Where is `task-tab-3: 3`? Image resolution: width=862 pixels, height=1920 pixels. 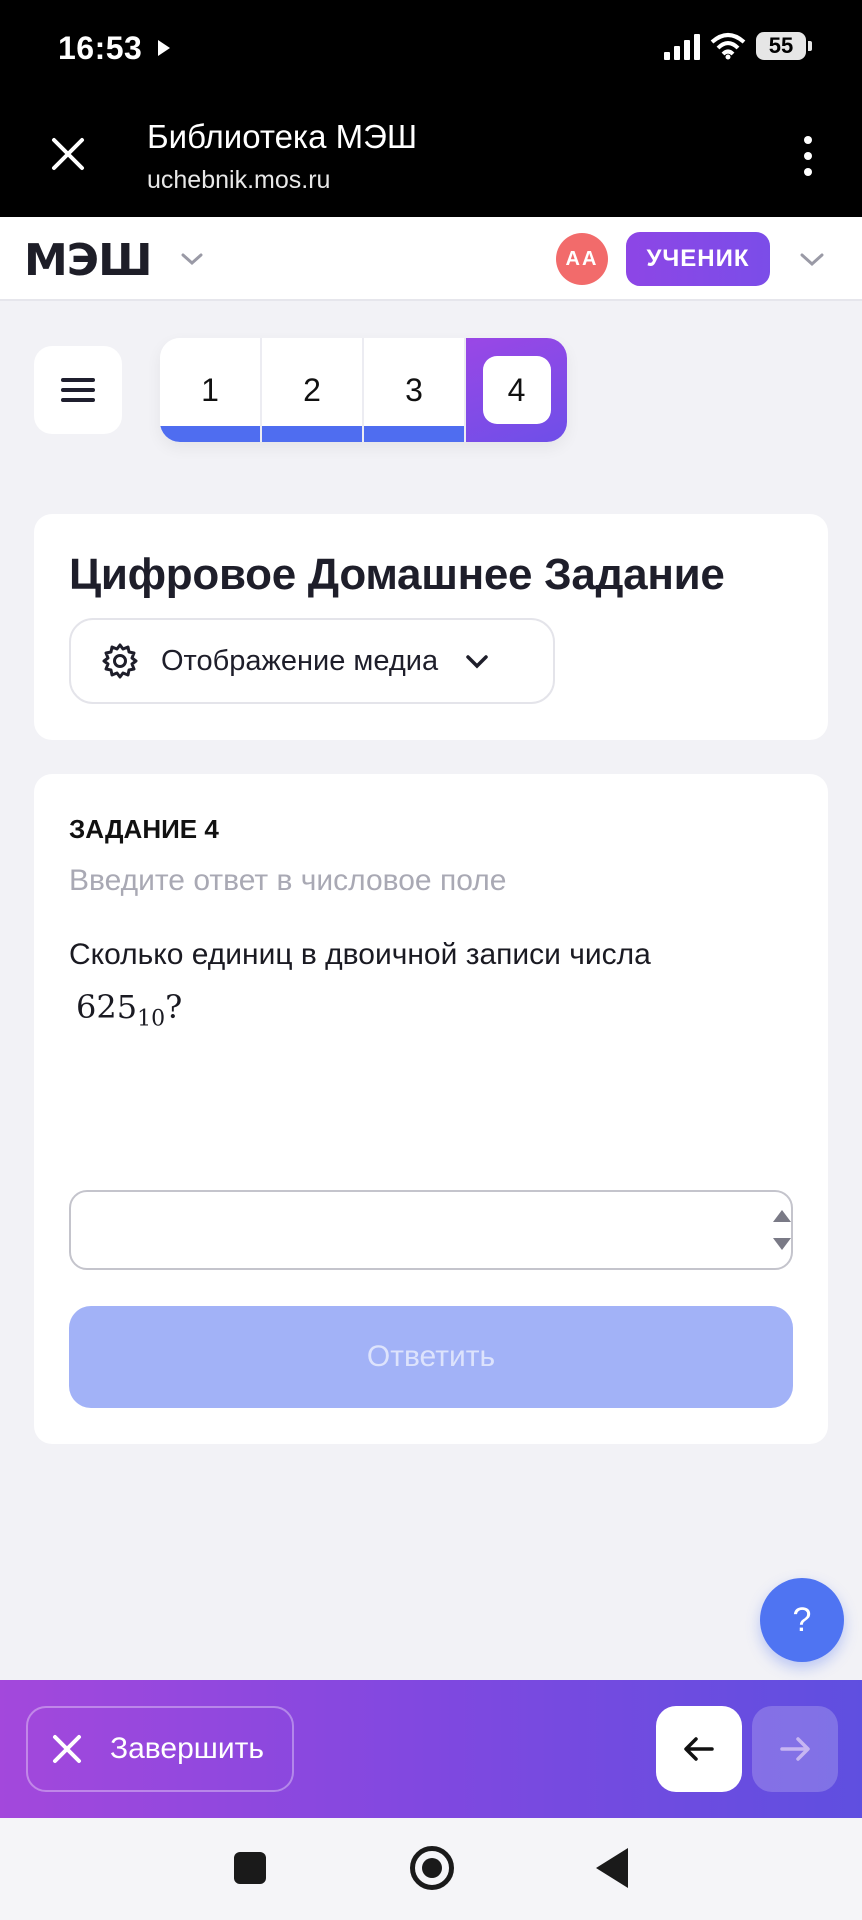
task-tab-3: 3 is located at coordinates (415, 390).